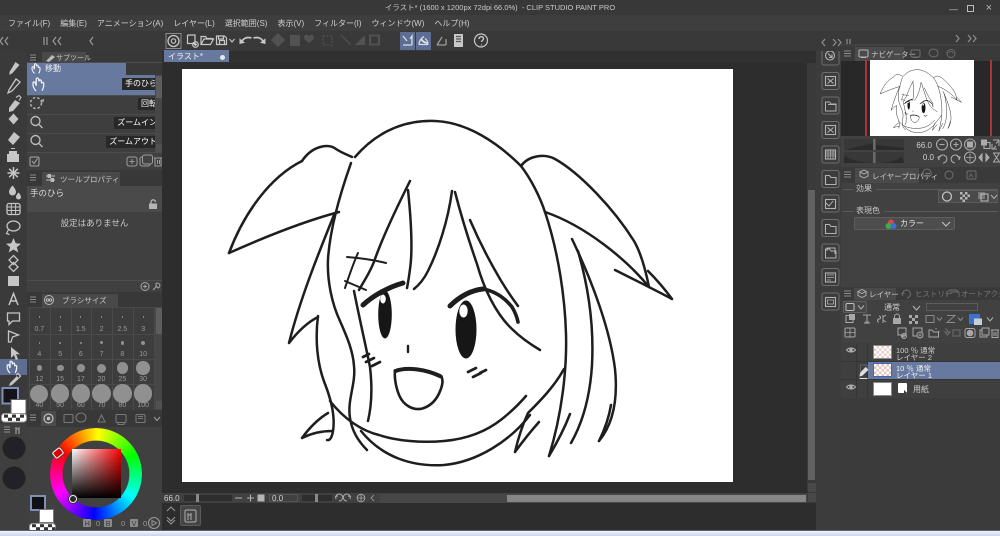  Describe the element at coordinates (134, 524) in the screenshot. I see `svg-text: V` at that location.